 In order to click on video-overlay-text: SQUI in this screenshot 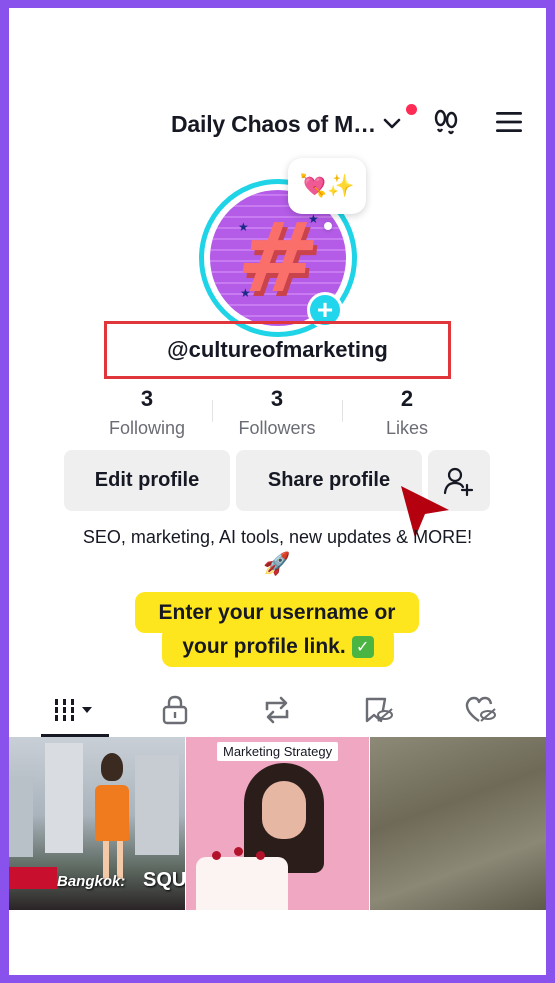, I will do `click(164, 880)`.